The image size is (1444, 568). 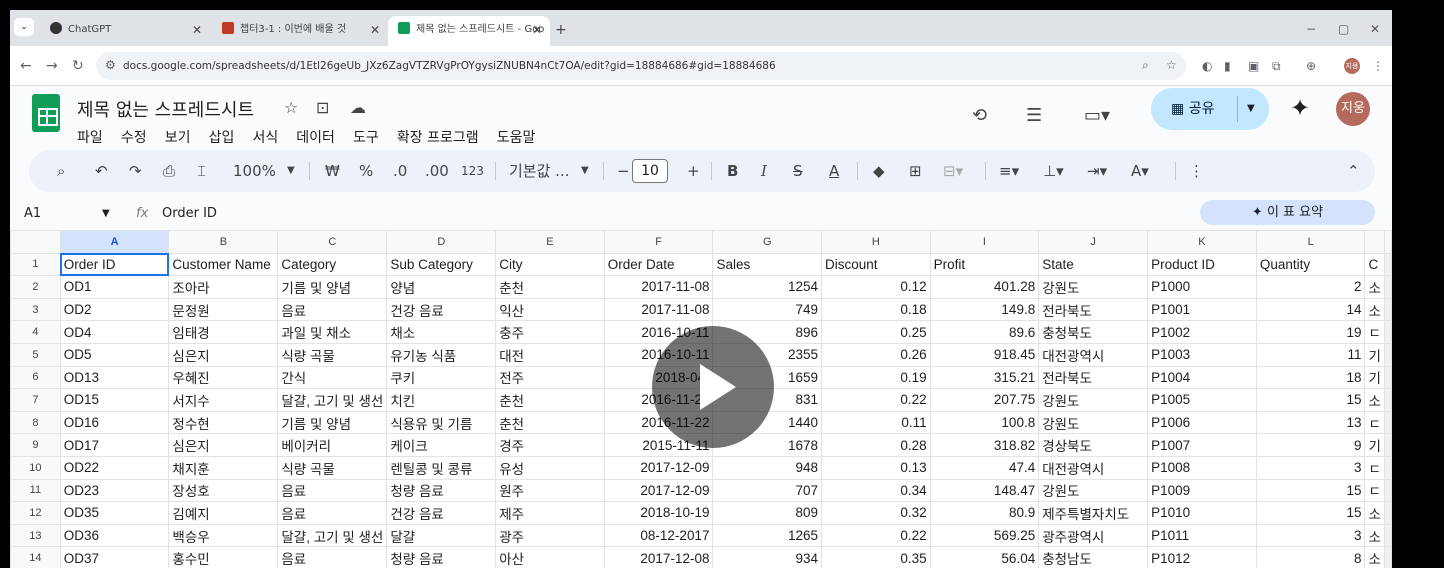 What do you see at coordinates (550, 332) in the screenshot?
I see `cell: 충주` at bounding box center [550, 332].